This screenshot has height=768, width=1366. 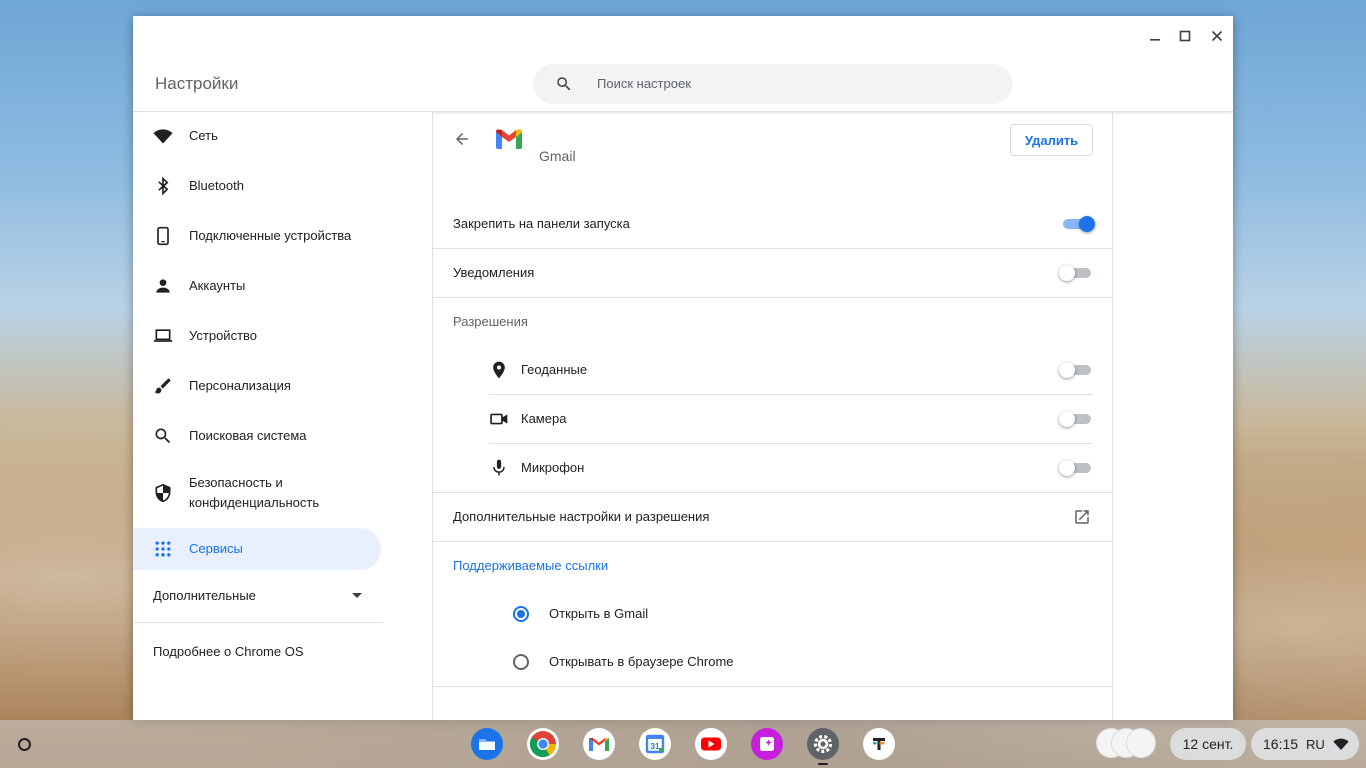 I want to click on sidebar-item-connected-devices: Подключенные устройства, so click(x=257, y=236).